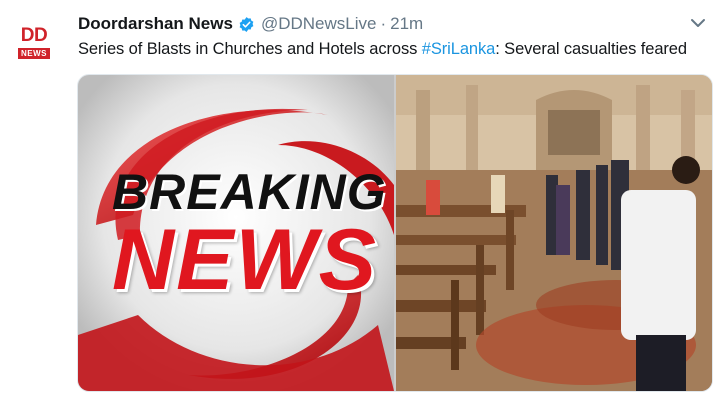  Describe the element at coordinates (246, 24) in the screenshot. I see `verified-badge-icon` at that location.